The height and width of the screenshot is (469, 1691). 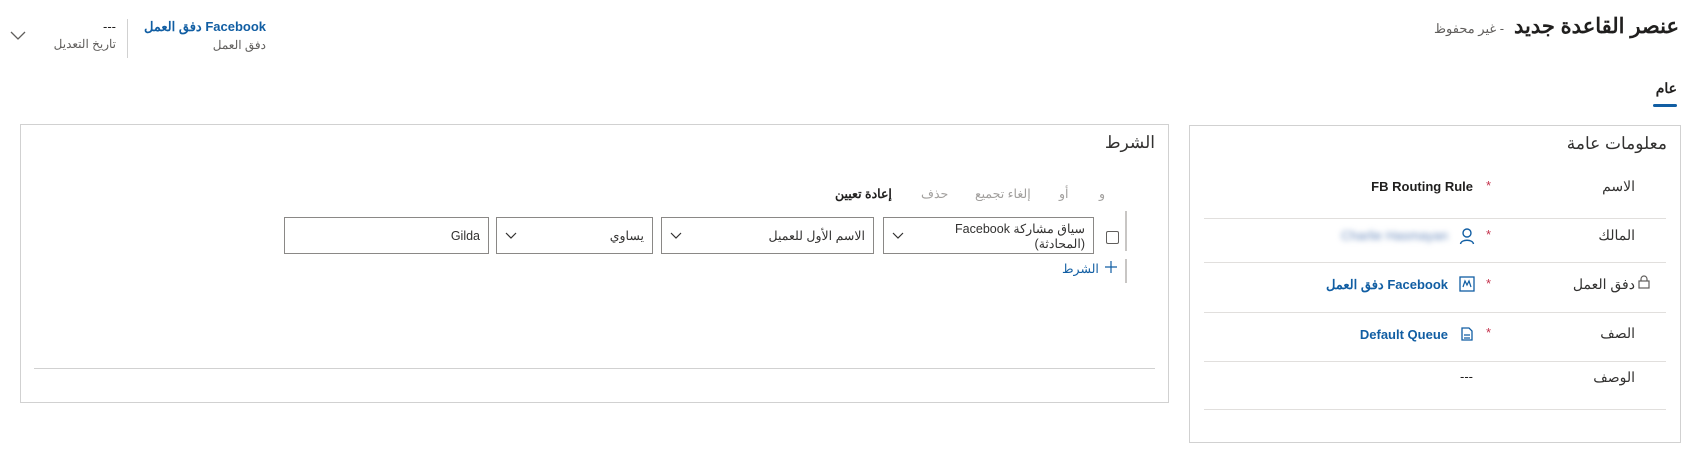 What do you see at coordinates (816, 236) in the screenshot?
I see `attribute-select-value: الاسم الأول للعميل` at bounding box center [816, 236].